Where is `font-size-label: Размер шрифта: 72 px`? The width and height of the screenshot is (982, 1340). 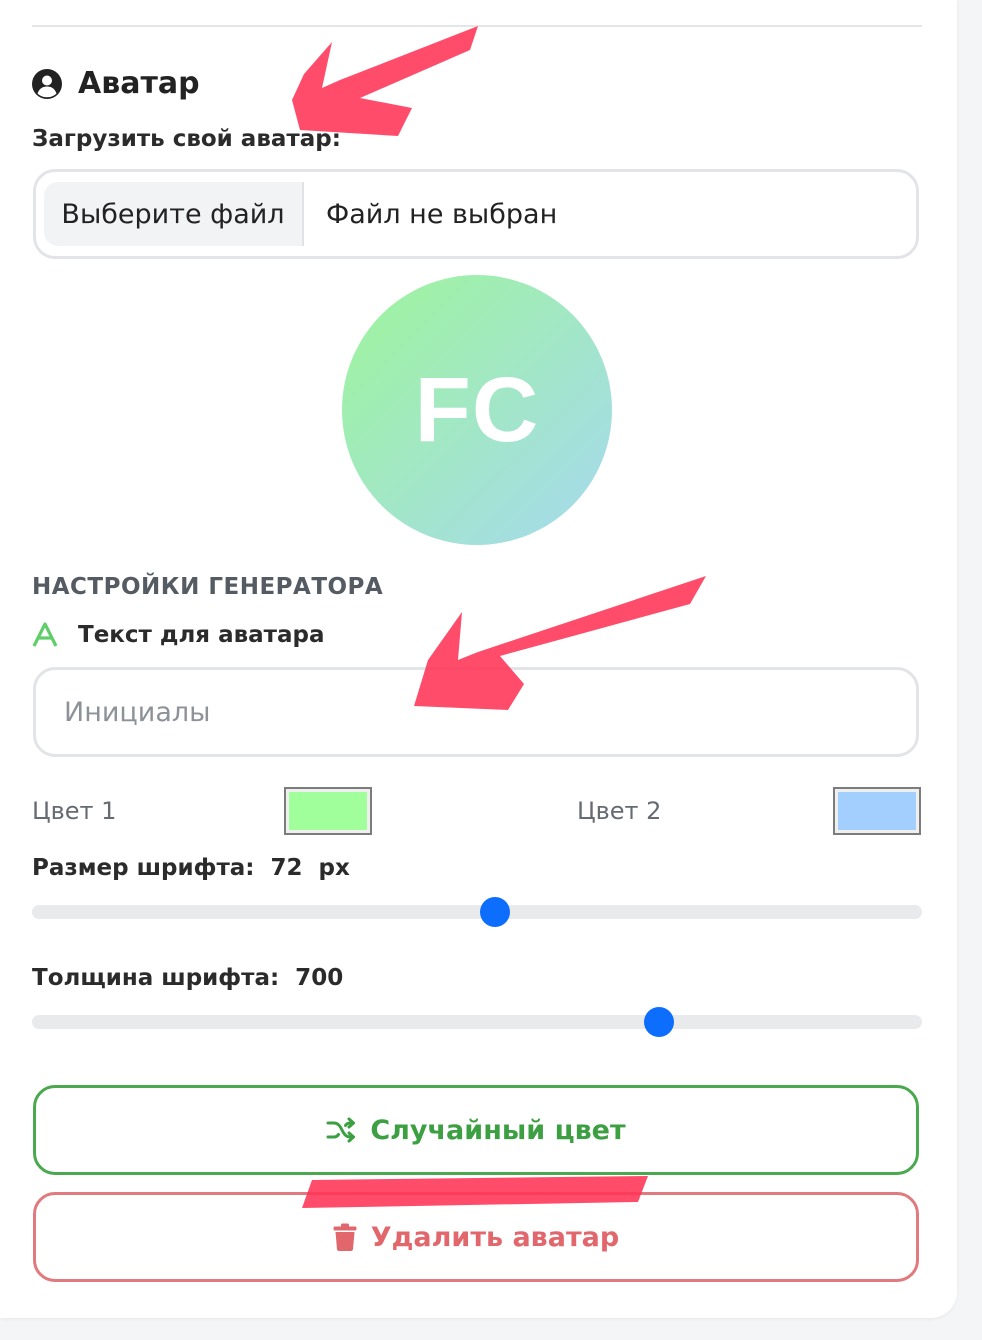 font-size-label: Размер шрифта: 72 px is located at coordinates (191, 868).